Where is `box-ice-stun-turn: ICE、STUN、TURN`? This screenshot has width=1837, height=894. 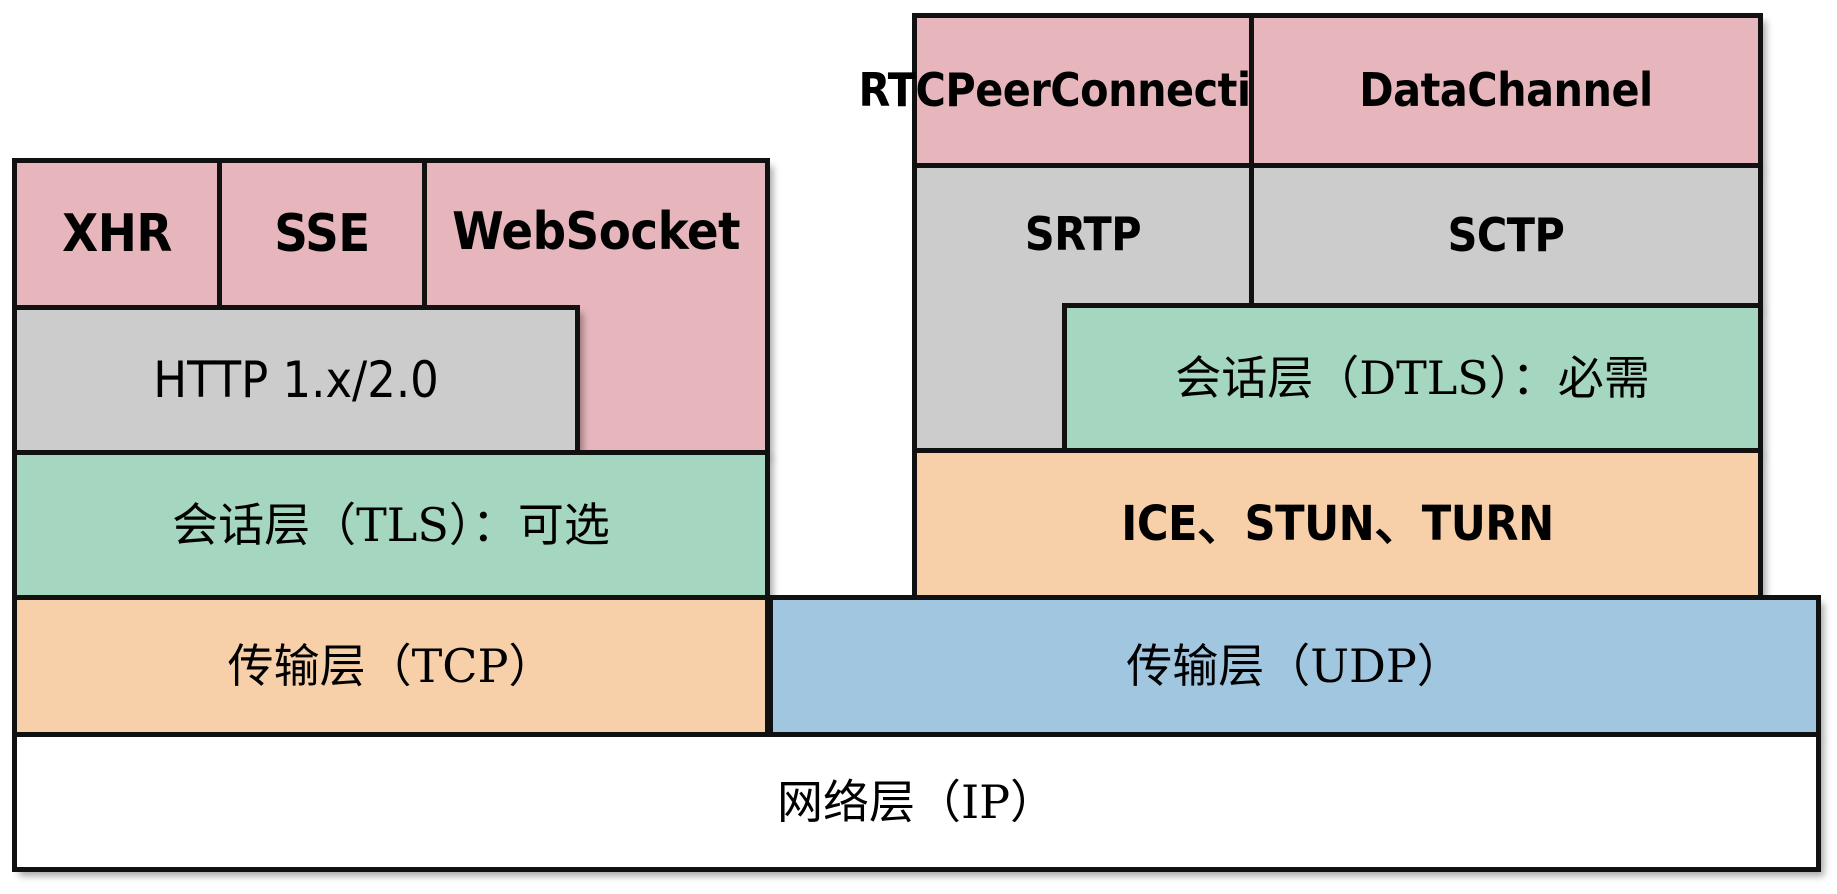
box-ice-stun-turn: ICE、STUN、TURN is located at coordinates (1337, 524).